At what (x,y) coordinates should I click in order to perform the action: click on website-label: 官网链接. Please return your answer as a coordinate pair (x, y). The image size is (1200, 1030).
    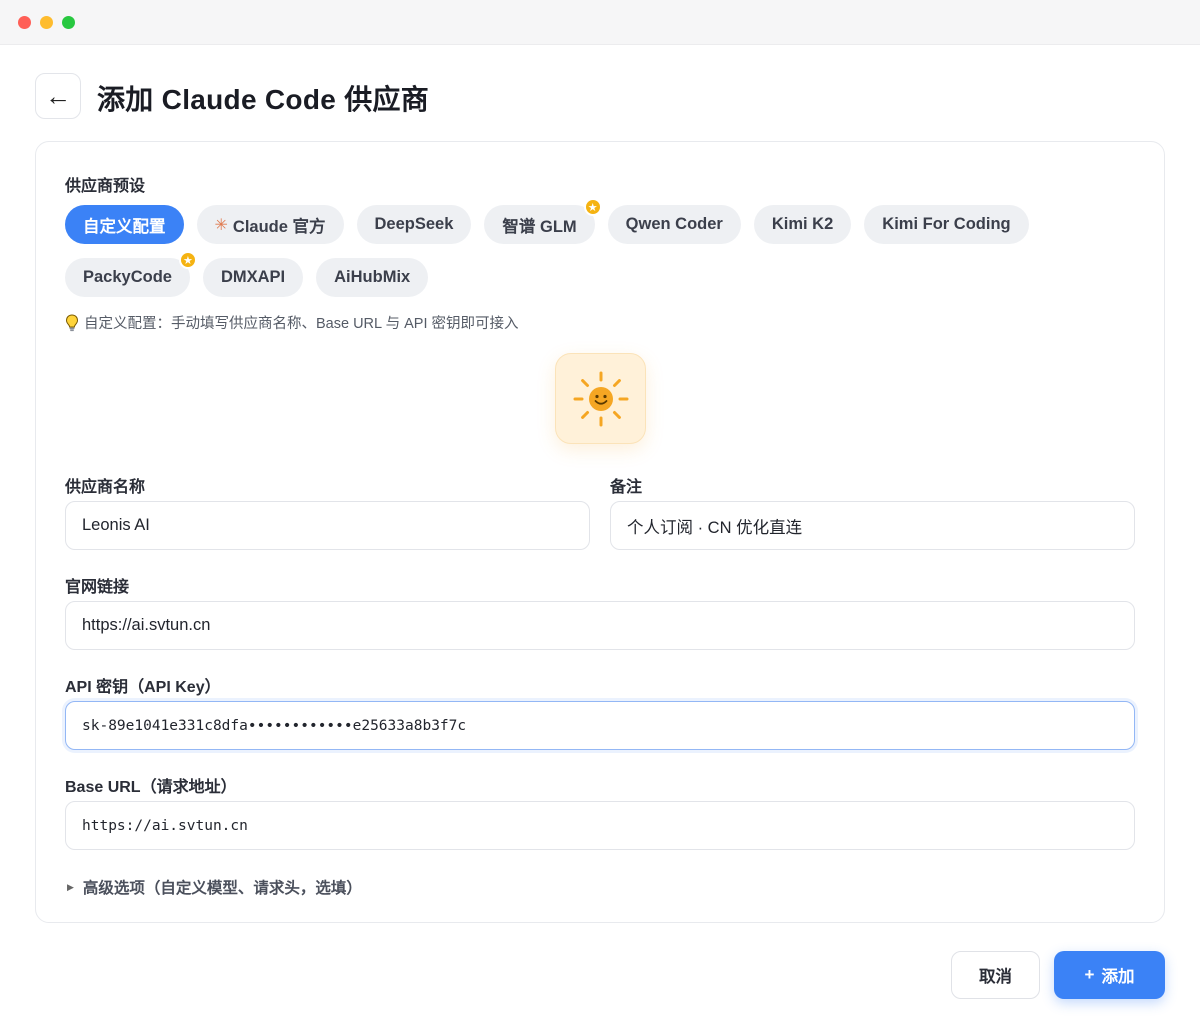
    Looking at the image, I should click on (97, 587).